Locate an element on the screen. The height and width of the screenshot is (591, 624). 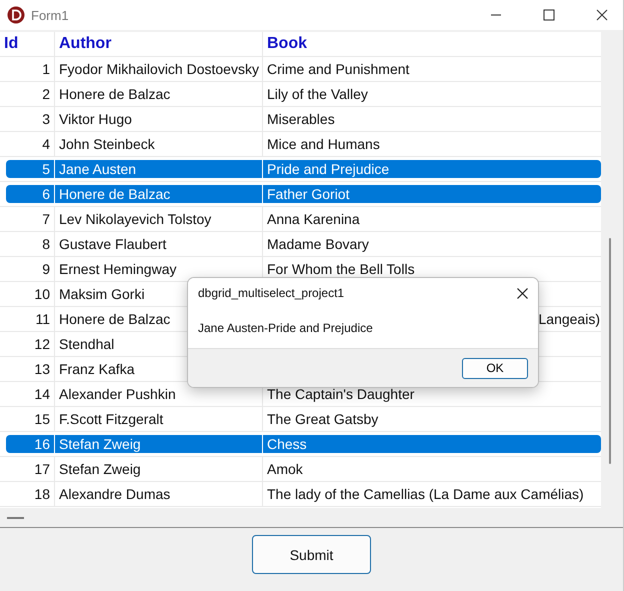
table-cell: Alexandre Dumas is located at coordinates (159, 494).